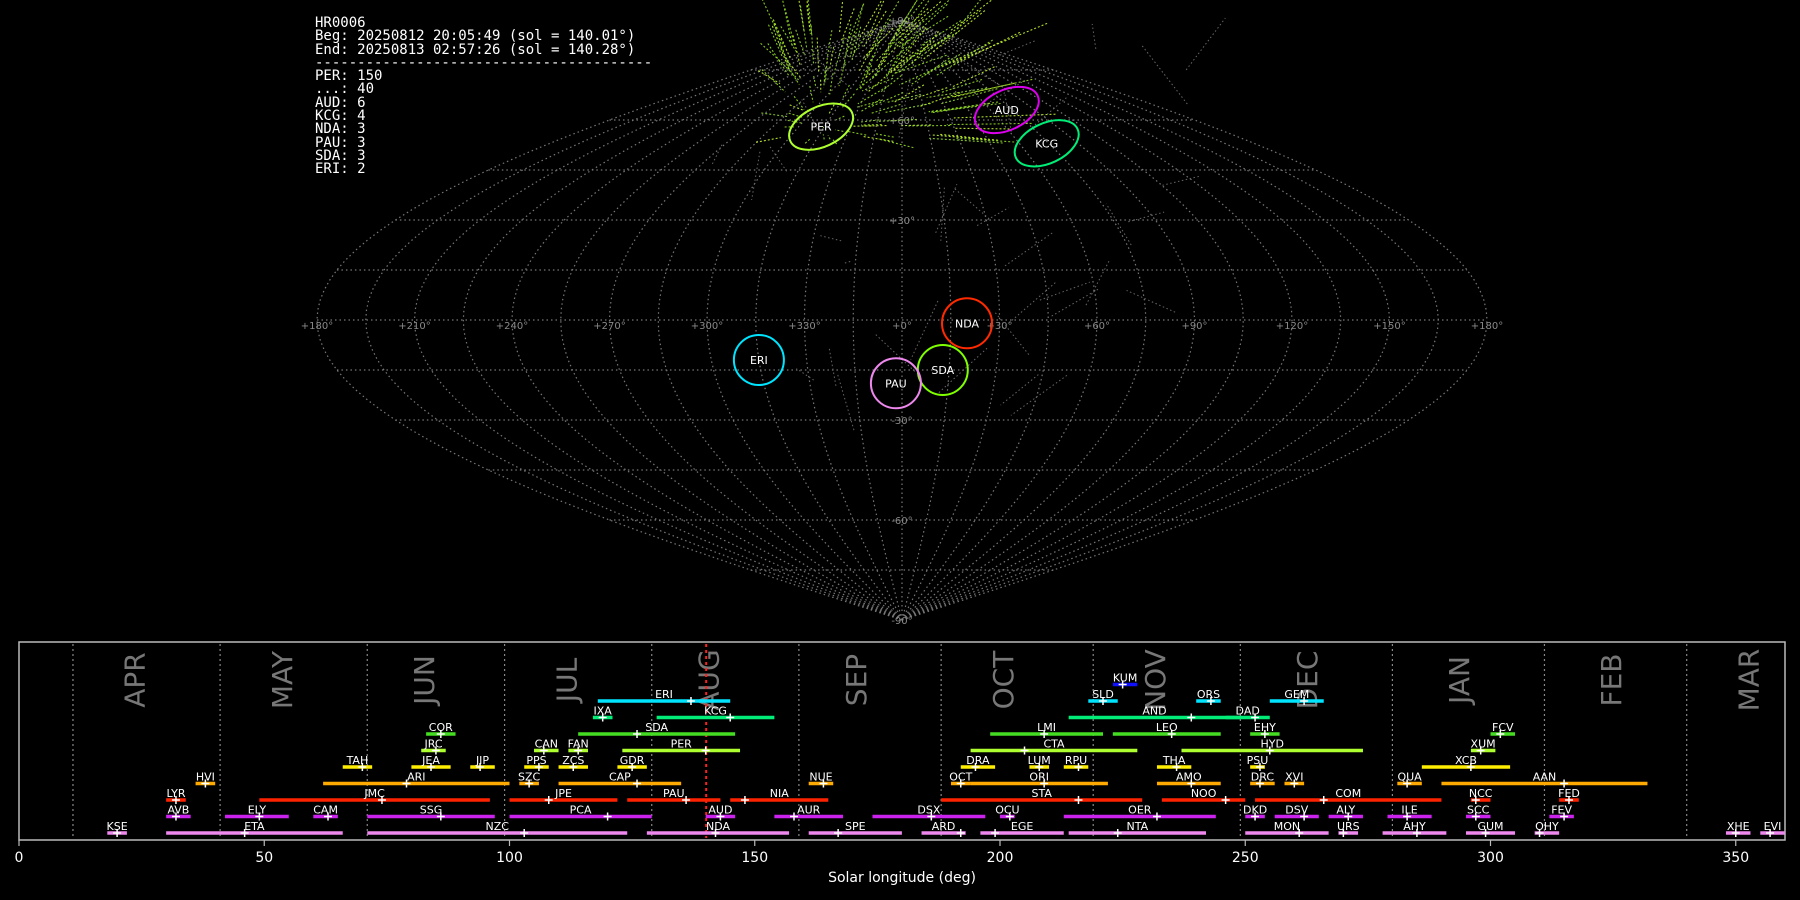  Describe the element at coordinates (1547, 826) in the screenshot. I see `shower-label: OHY` at that location.